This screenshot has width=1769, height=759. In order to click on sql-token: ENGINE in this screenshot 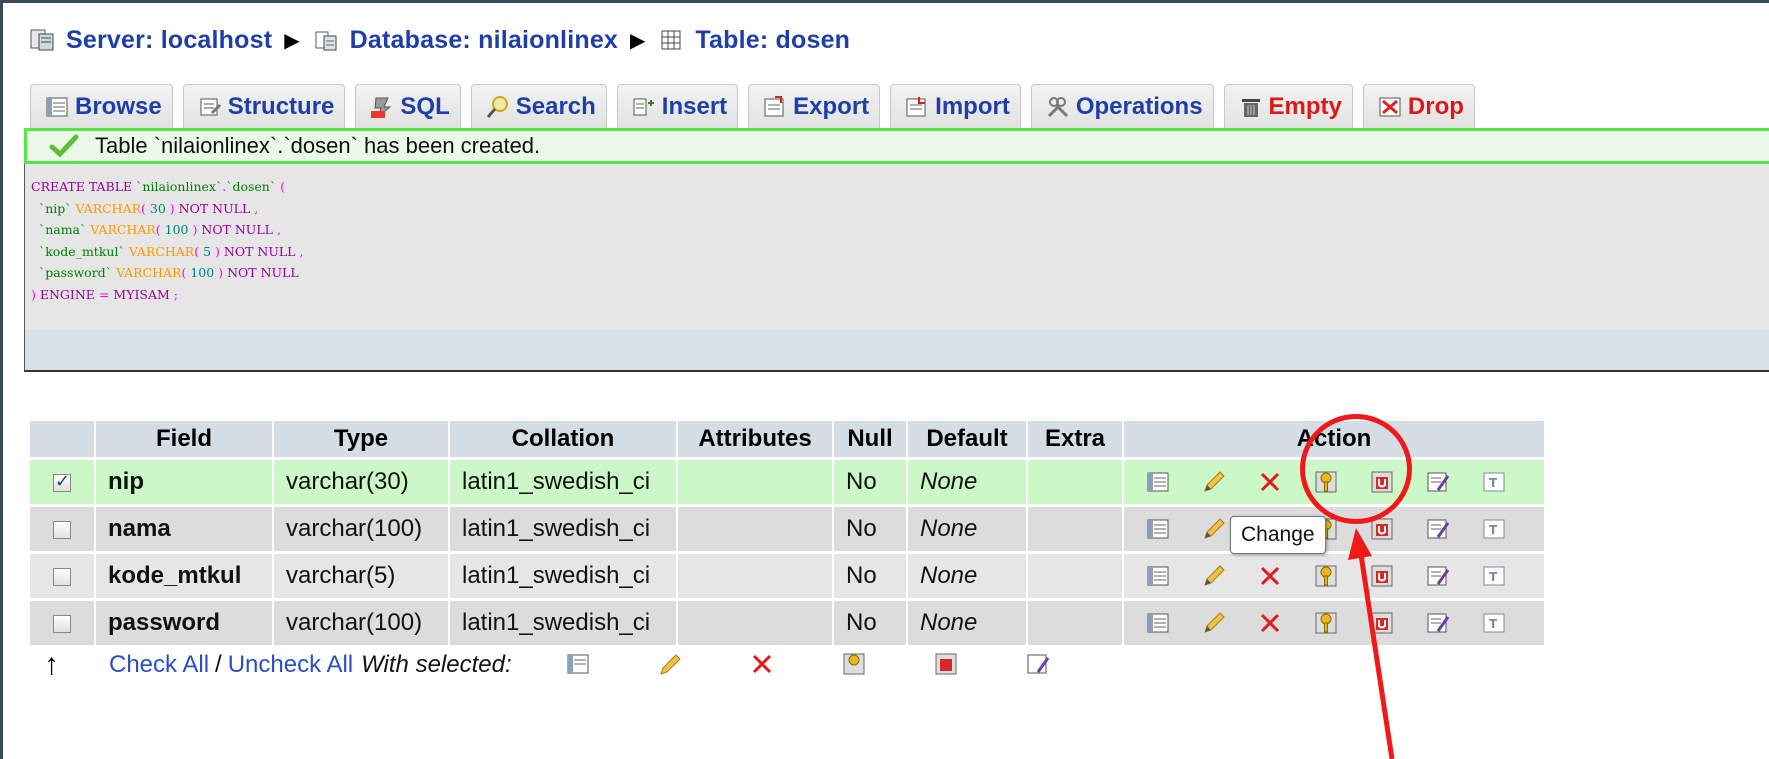, I will do `click(67, 294)`.